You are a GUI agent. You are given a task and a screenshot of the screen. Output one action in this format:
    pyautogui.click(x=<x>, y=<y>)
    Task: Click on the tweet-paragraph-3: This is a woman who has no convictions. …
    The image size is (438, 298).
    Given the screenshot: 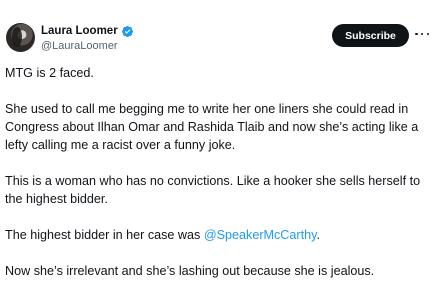 What is the action you would take?
    pyautogui.click(x=213, y=190)
    